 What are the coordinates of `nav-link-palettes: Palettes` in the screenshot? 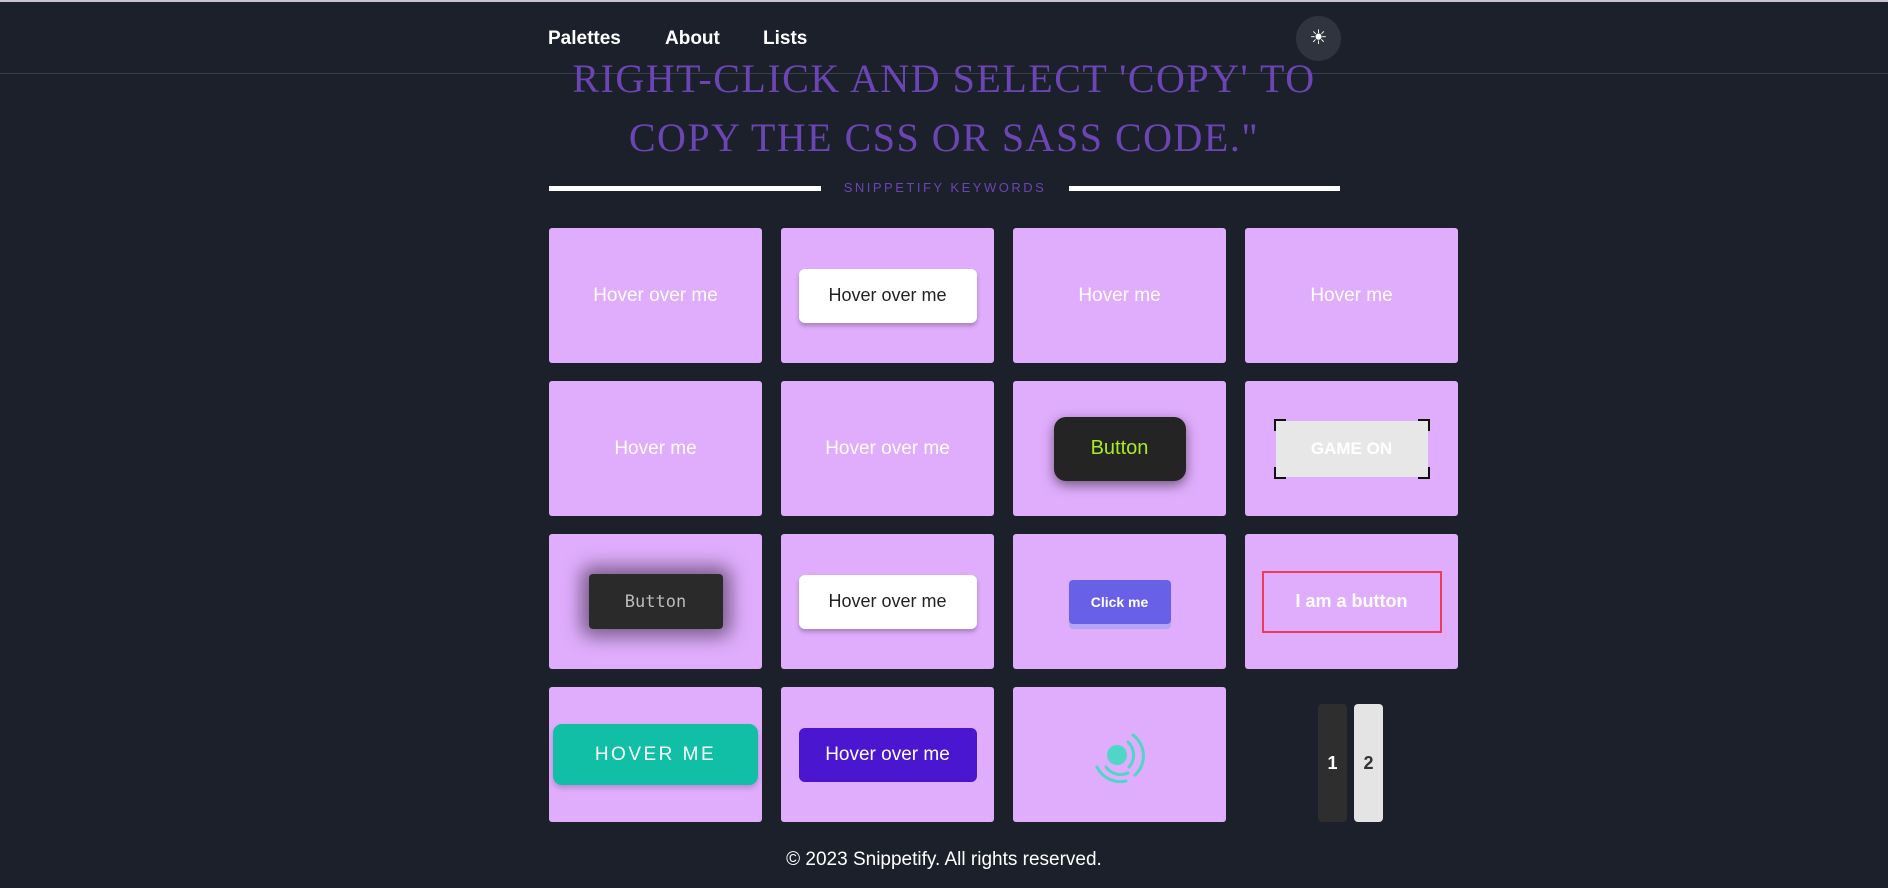 It's located at (584, 39).